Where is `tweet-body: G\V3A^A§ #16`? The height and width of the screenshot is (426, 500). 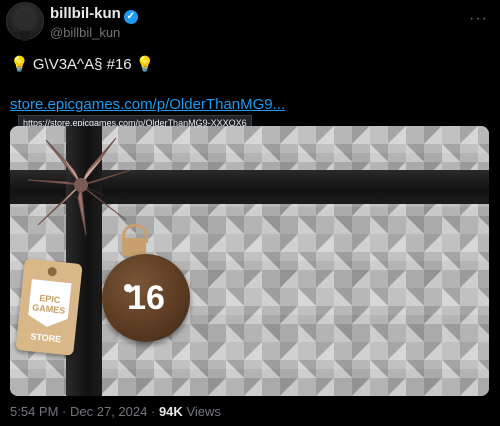 tweet-body: G\V3A^A§ #16 is located at coordinates (82, 64).